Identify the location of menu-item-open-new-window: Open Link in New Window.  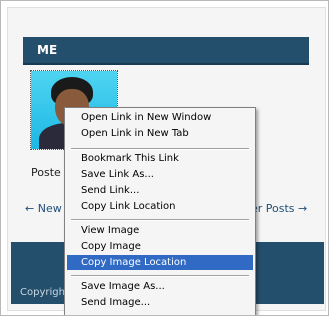
(160, 117).